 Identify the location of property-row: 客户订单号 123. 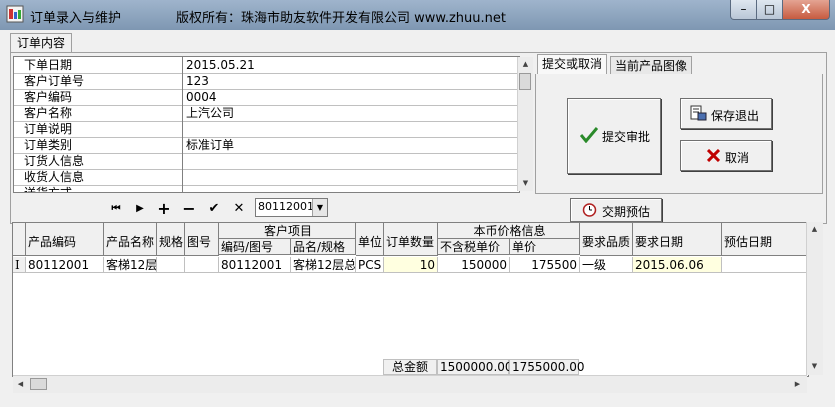
(265, 81).